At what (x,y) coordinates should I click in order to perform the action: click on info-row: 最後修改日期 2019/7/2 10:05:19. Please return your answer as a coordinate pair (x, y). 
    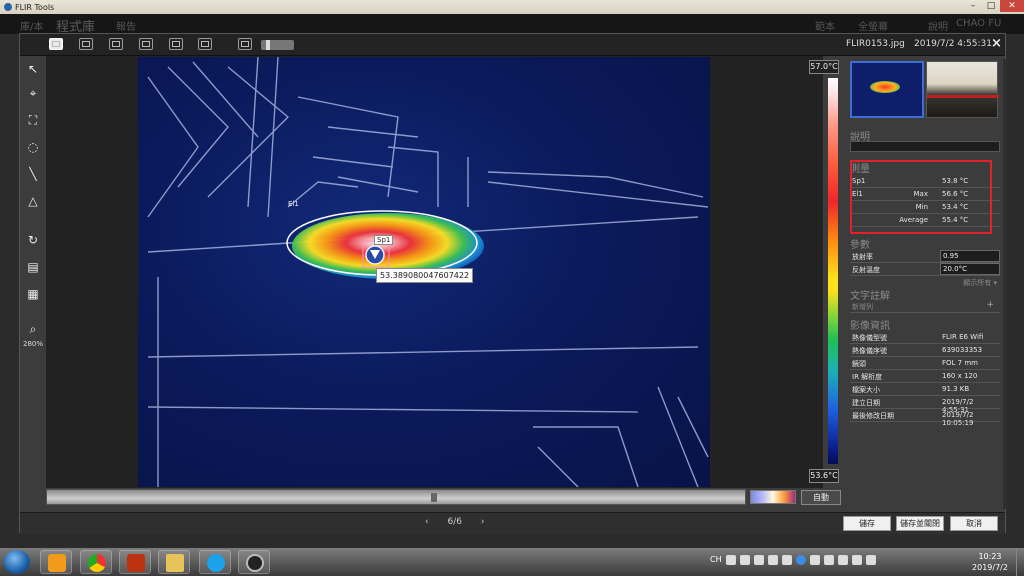
    Looking at the image, I should click on (925, 418).